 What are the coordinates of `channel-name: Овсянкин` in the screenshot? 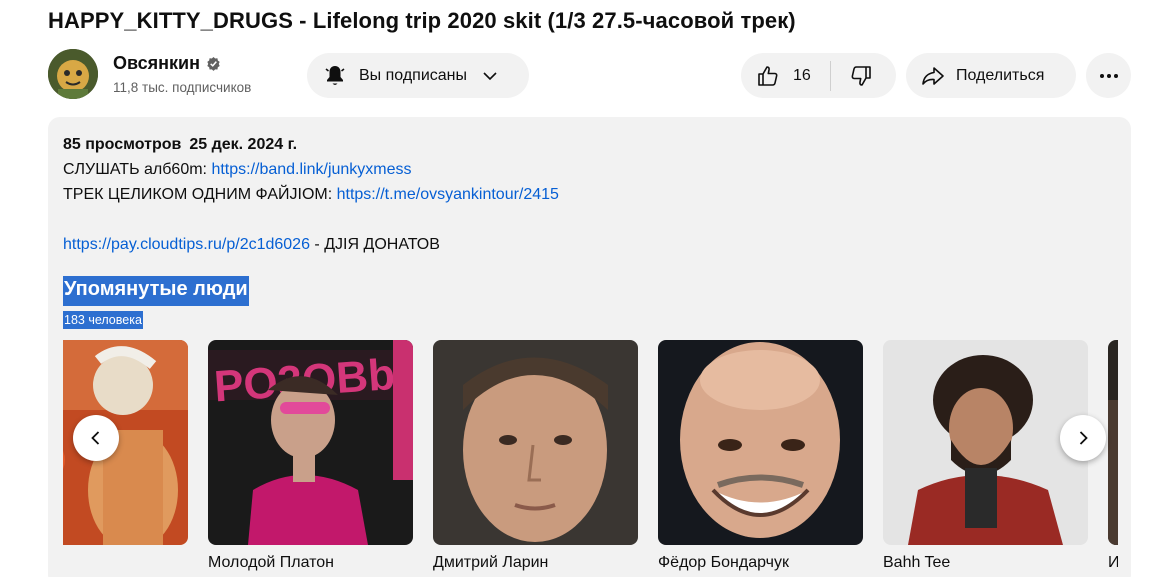 It's located at (156, 63).